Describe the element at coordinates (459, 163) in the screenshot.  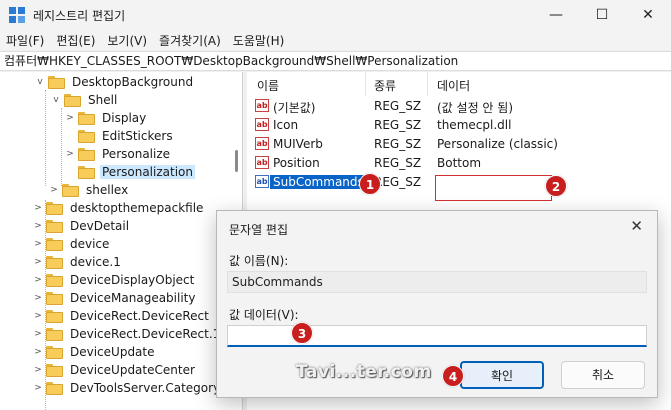
I see `list-row: ab Position REG_SZ Bottom` at that location.